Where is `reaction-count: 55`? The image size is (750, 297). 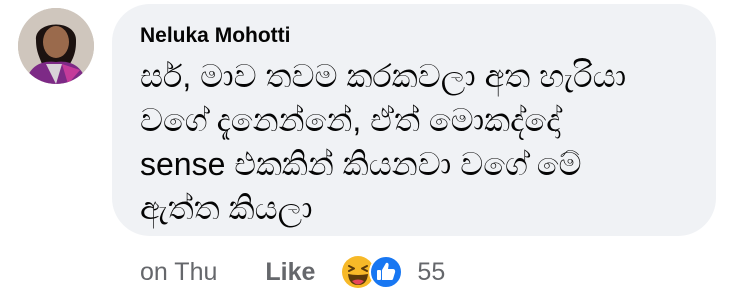 reaction-count: 55 is located at coordinates (431, 271).